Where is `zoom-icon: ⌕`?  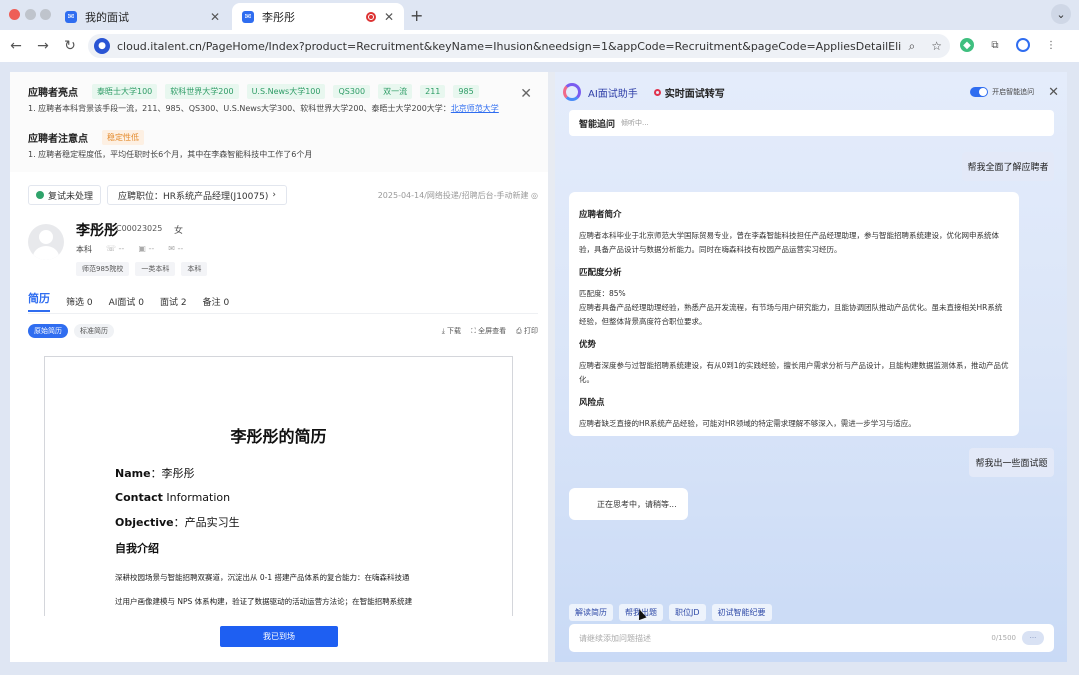 zoom-icon: ⌕ is located at coordinates (912, 46).